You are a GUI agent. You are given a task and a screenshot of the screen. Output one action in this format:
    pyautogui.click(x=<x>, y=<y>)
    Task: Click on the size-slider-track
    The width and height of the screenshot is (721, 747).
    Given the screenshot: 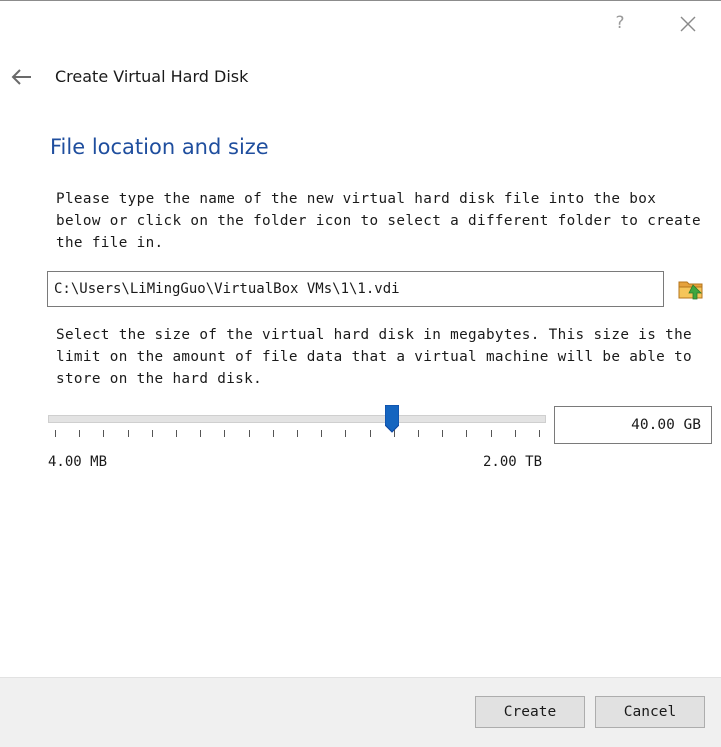 What is the action you would take?
    pyautogui.click(x=297, y=419)
    